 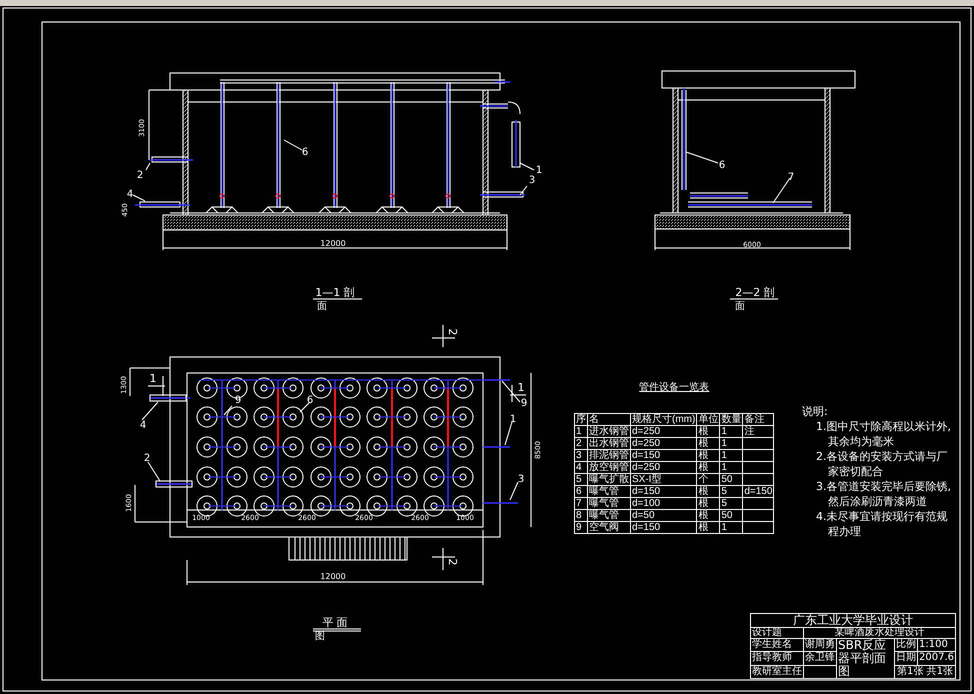 What do you see at coordinates (708, 480) in the screenshot?
I see `table-cell: 个` at bounding box center [708, 480].